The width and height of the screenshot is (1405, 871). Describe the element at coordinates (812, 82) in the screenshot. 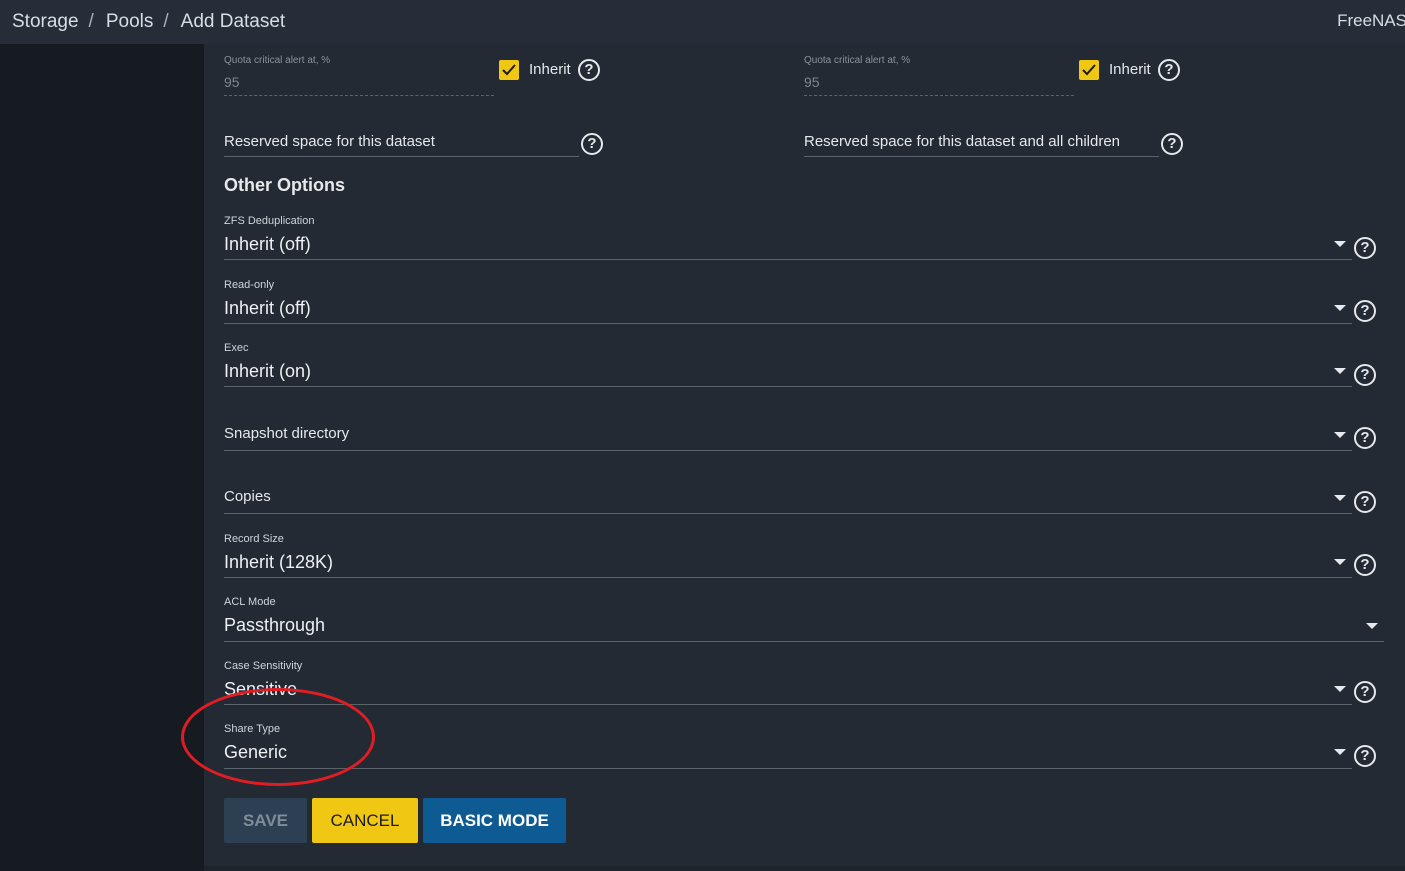

I see `quota-critical-children-input: 95` at that location.